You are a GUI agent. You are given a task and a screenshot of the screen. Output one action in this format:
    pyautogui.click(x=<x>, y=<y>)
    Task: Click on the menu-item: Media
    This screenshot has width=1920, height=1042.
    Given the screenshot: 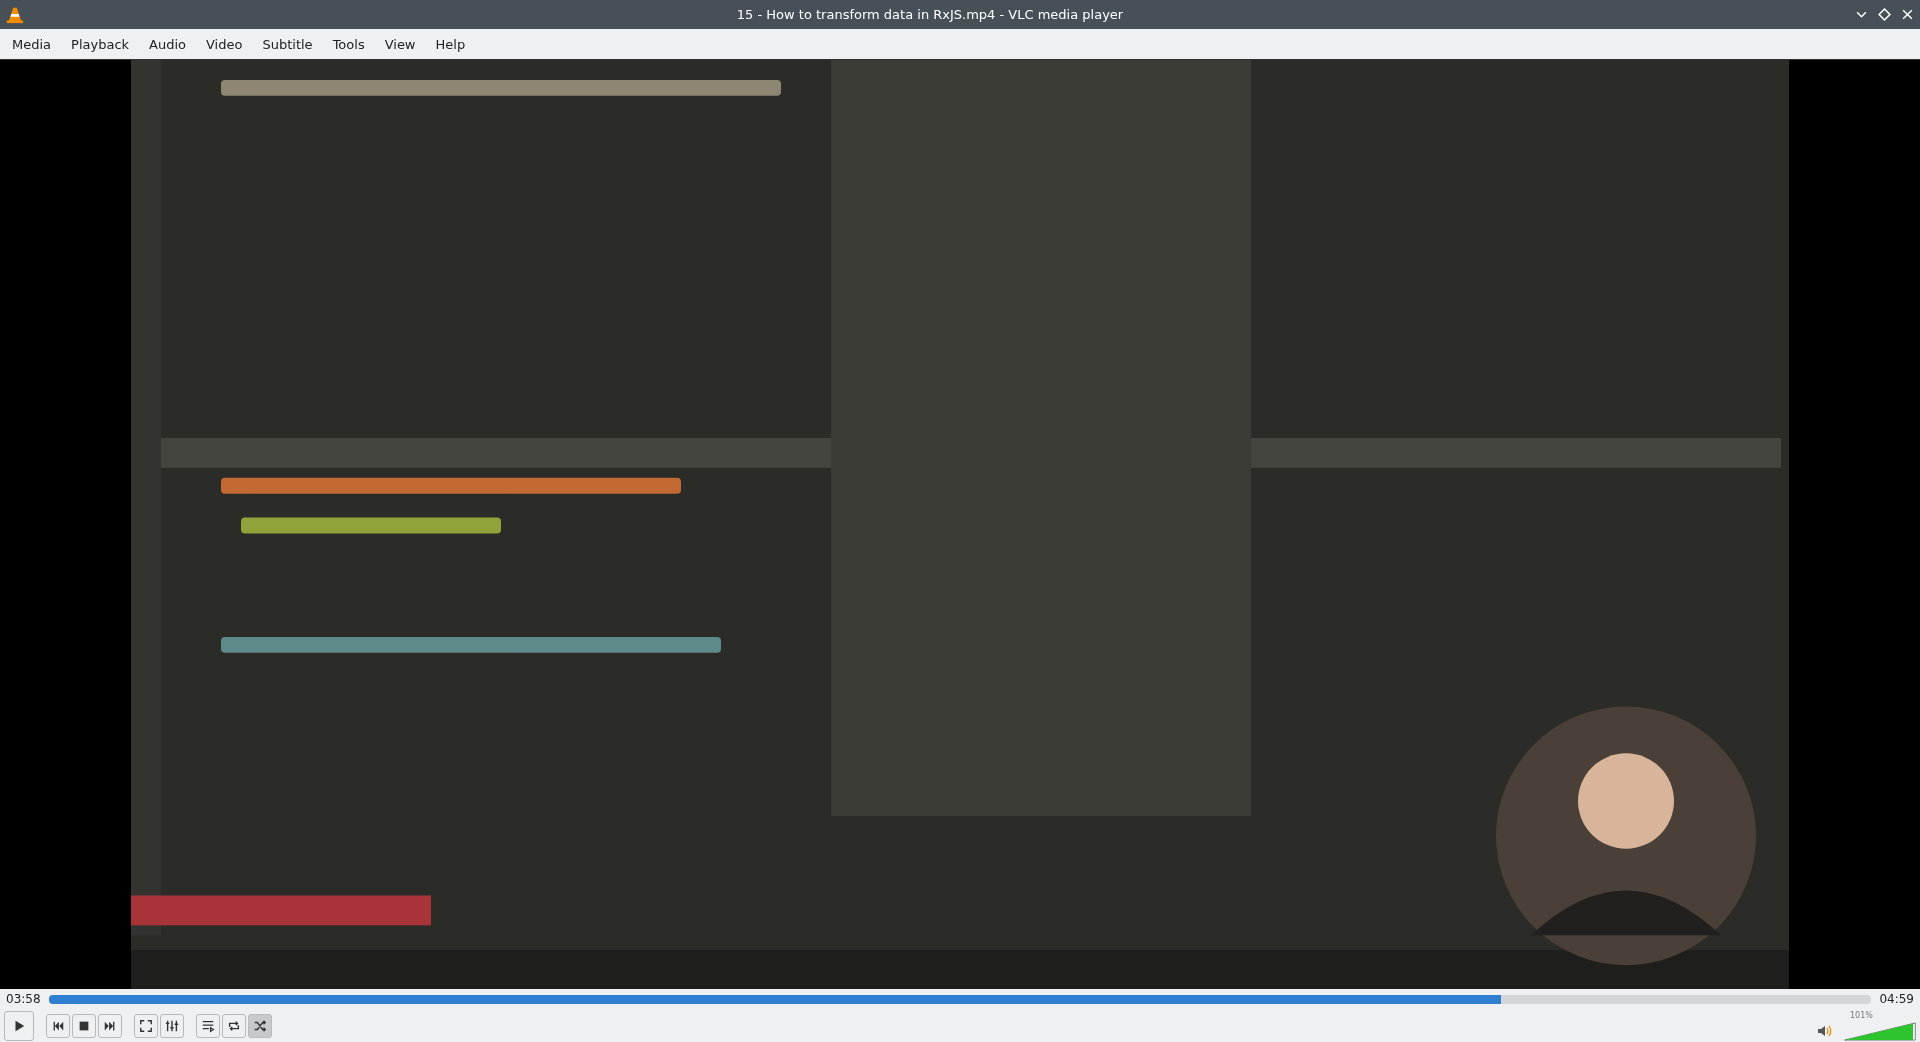 What is the action you would take?
    pyautogui.click(x=32, y=44)
    